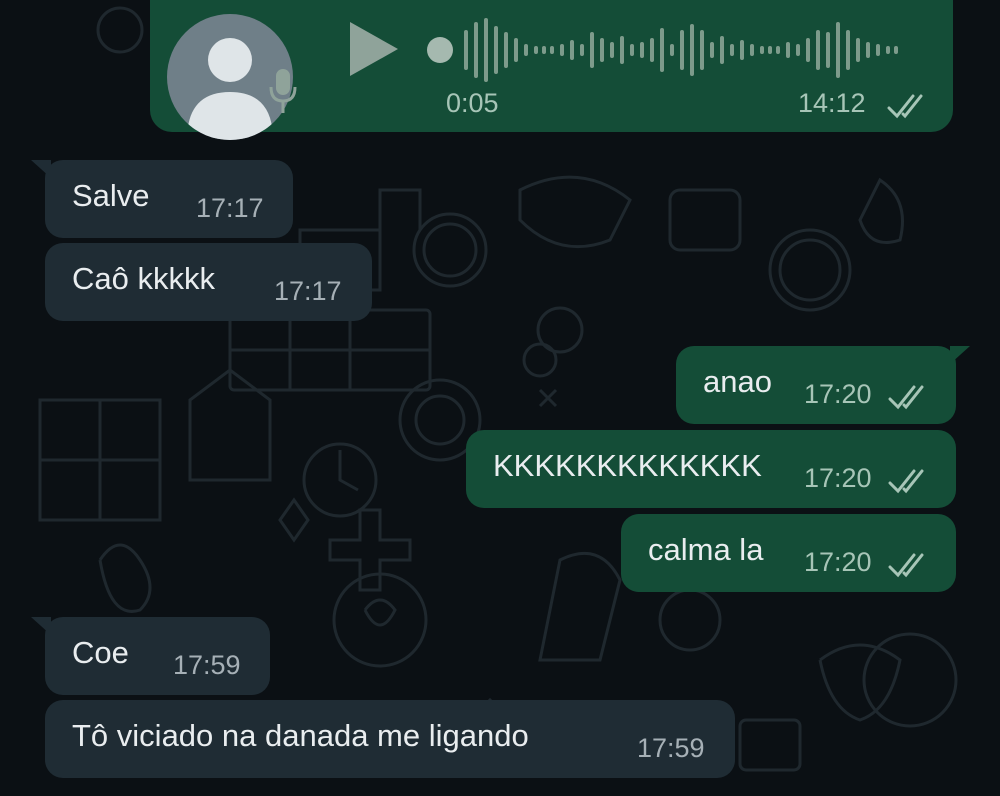  What do you see at coordinates (676, 50) in the screenshot?
I see `audio-waveform` at bounding box center [676, 50].